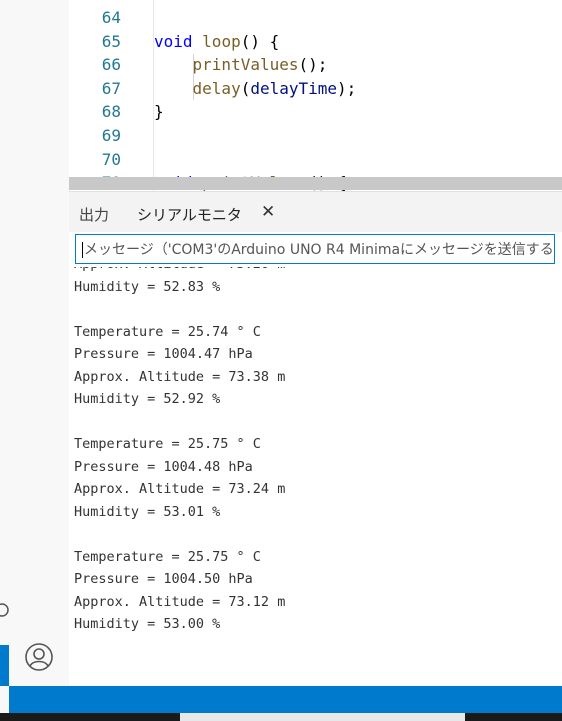 The height and width of the screenshot is (721, 562). What do you see at coordinates (147, 511) in the screenshot?
I see `serial-line: Humidity = 53.01 %` at bounding box center [147, 511].